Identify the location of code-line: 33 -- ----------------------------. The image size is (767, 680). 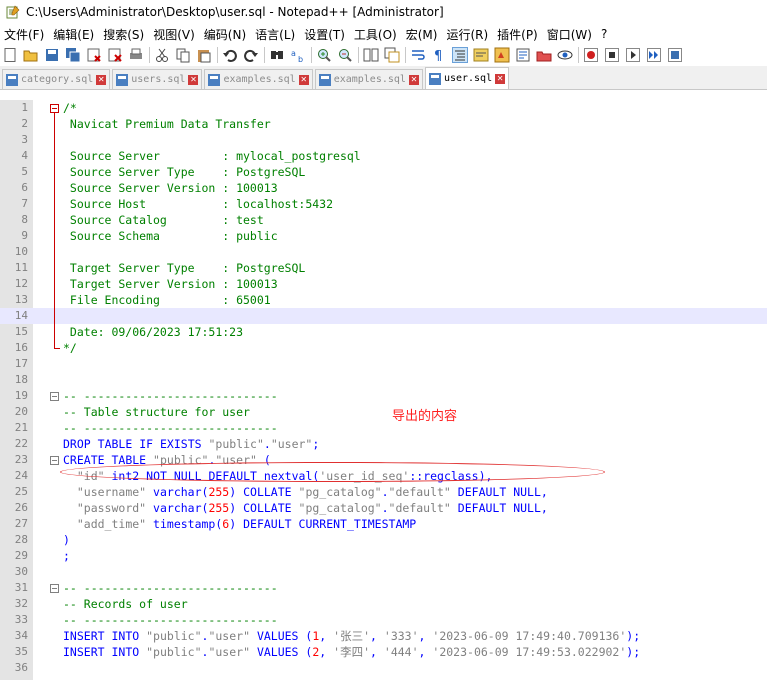
(383, 620).